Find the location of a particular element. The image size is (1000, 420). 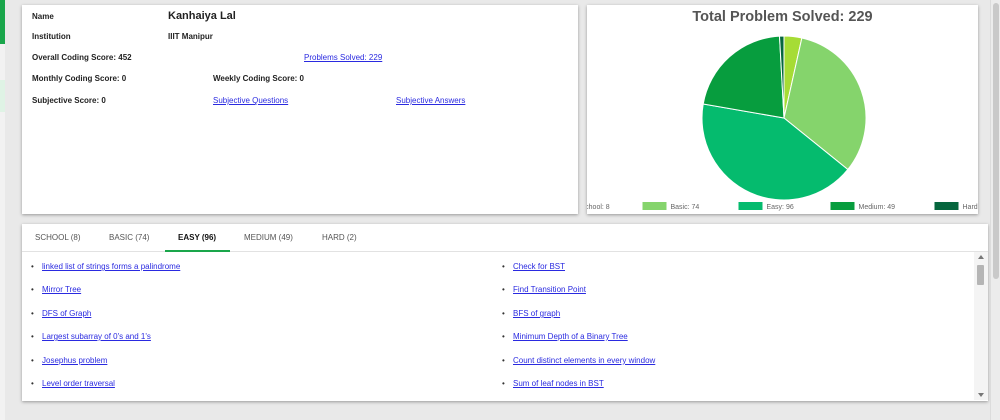

sidebar-active-marker is located at coordinates (2, 22).